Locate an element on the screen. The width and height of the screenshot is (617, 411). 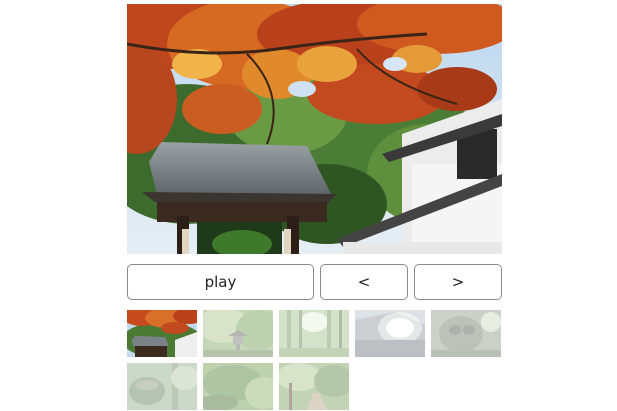
previous-button: < is located at coordinates (364, 282).